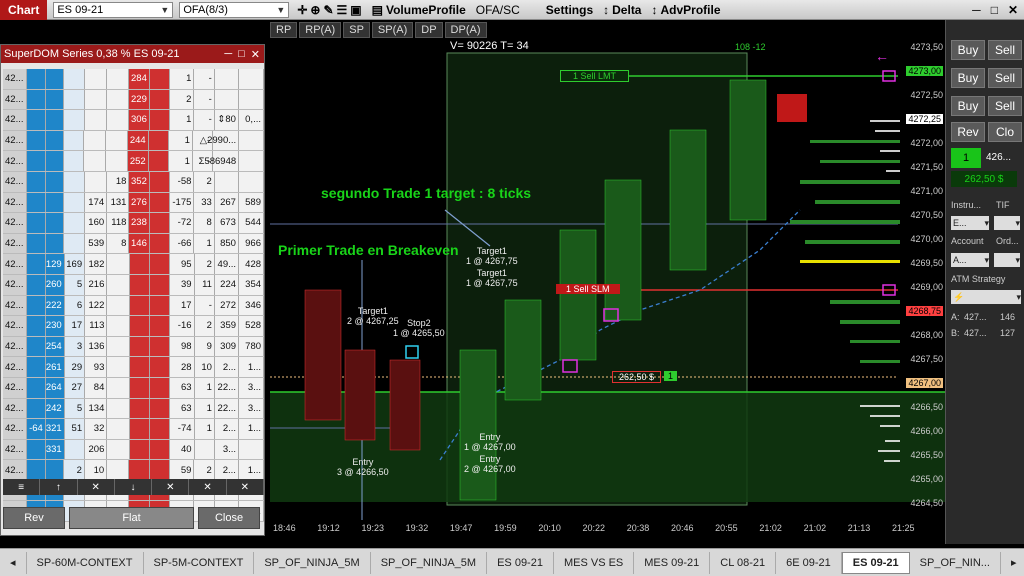 Image resolution: width=1024 pixels, height=576 pixels. Describe the element at coordinates (96, 408) in the screenshot. I see `dom-cell-v1: 134` at that location.